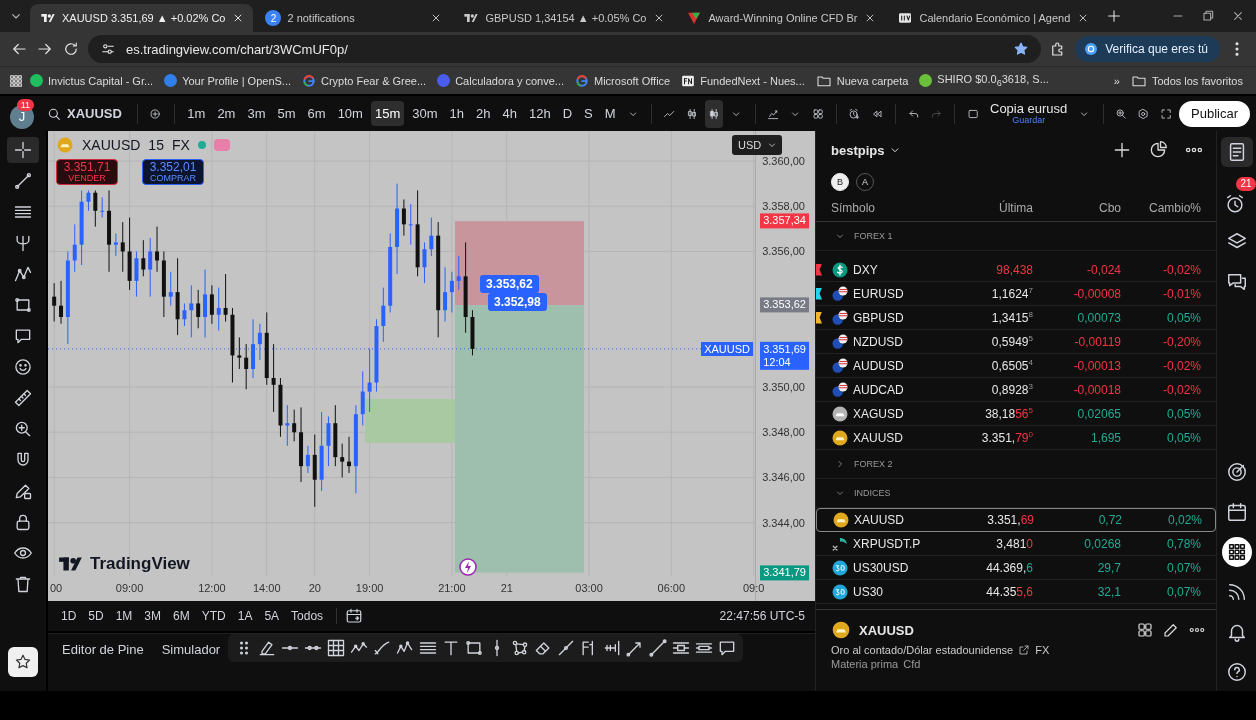  What do you see at coordinates (23, 150) in the screenshot?
I see `crosshair-tool` at bounding box center [23, 150].